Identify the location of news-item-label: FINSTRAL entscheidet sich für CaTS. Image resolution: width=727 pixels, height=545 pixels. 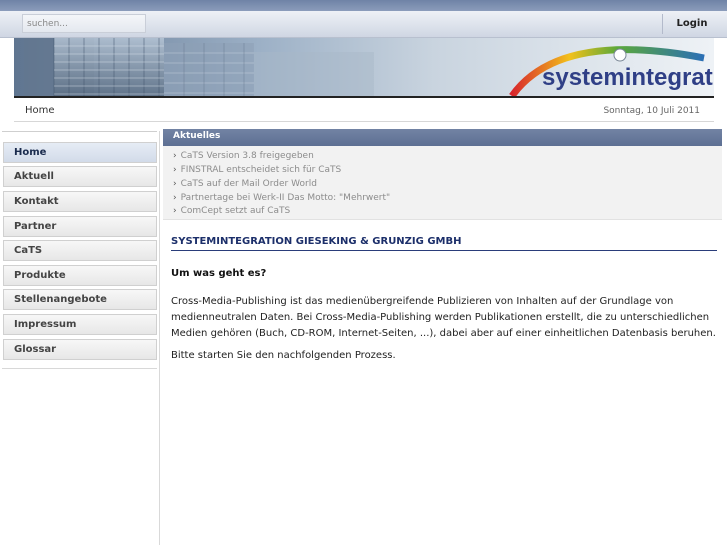
(261, 170).